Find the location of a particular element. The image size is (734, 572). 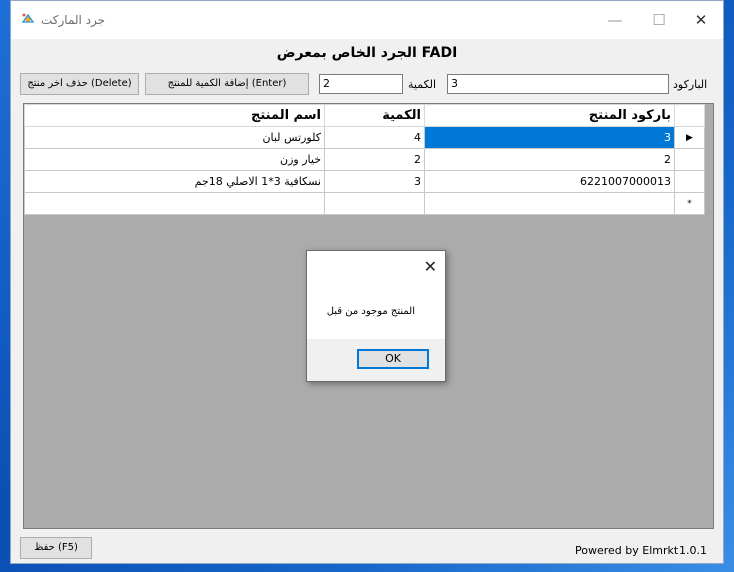

dialog-message: المنتج موجود من قبل is located at coordinates (370, 311).